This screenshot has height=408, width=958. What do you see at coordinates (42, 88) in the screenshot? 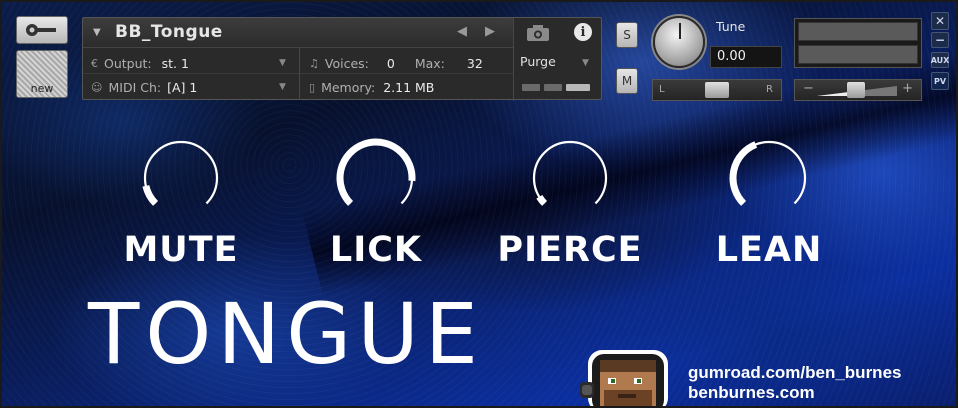
I see `new-label: new` at bounding box center [42, 88].